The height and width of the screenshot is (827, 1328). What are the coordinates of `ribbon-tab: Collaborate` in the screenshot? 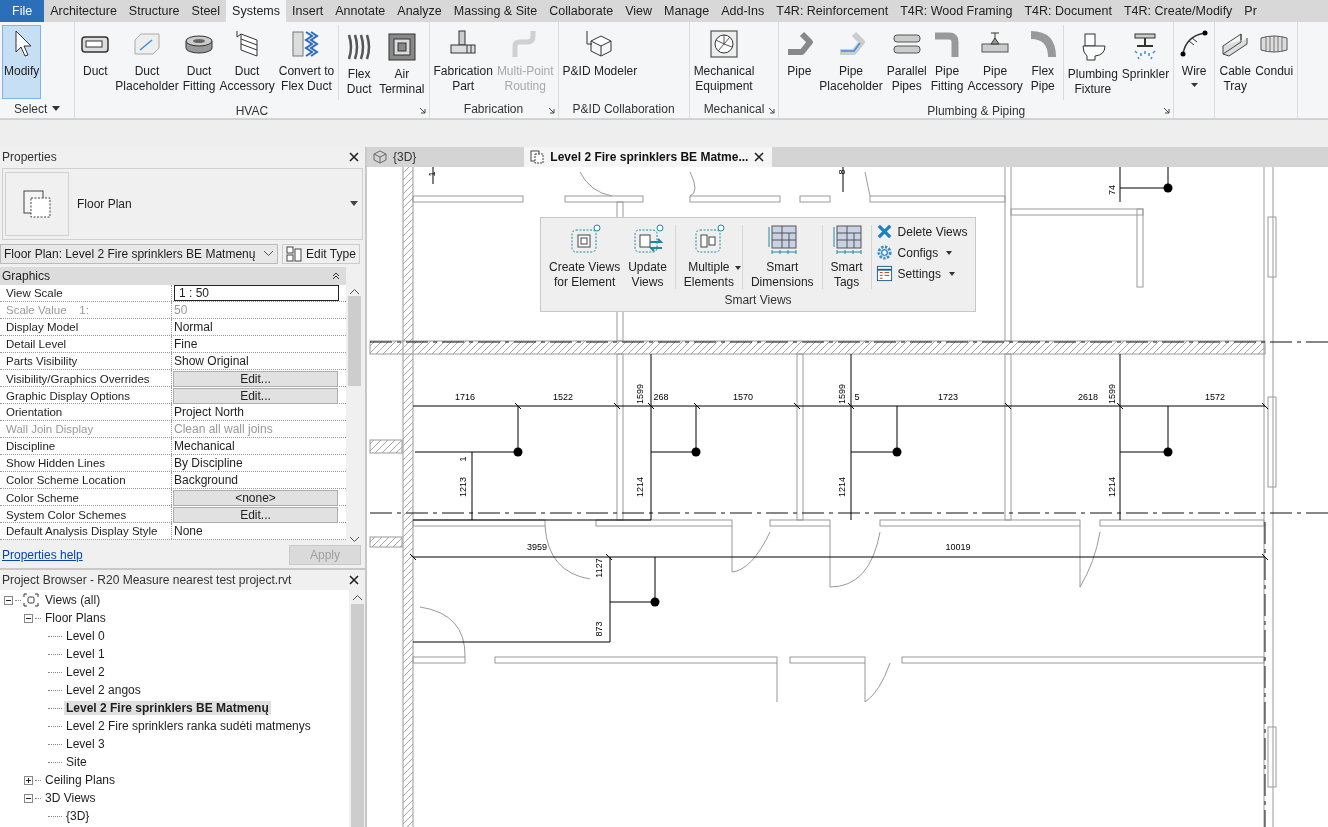 It's located at (581, 11).